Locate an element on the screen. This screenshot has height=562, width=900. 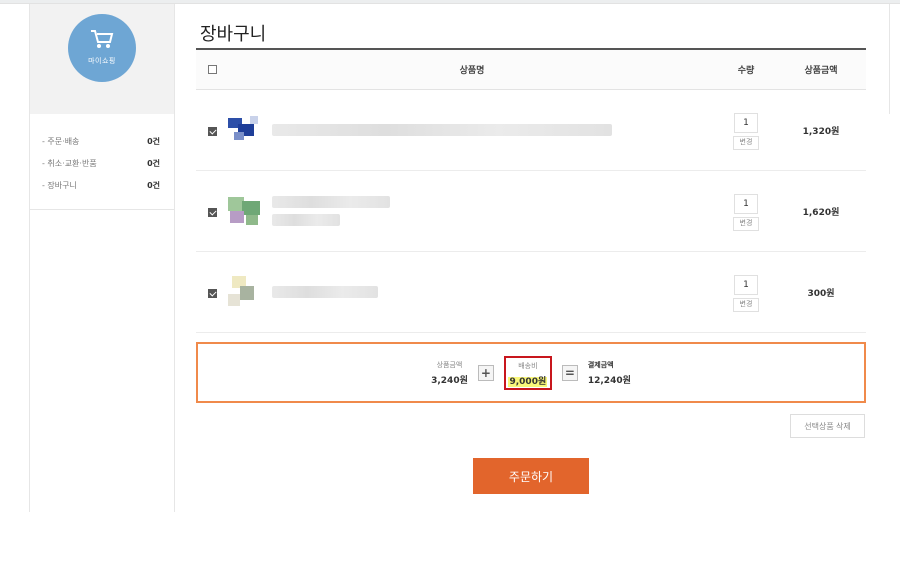
table-row: 1 변경 1,320원 is located at coordinates (531, 130).